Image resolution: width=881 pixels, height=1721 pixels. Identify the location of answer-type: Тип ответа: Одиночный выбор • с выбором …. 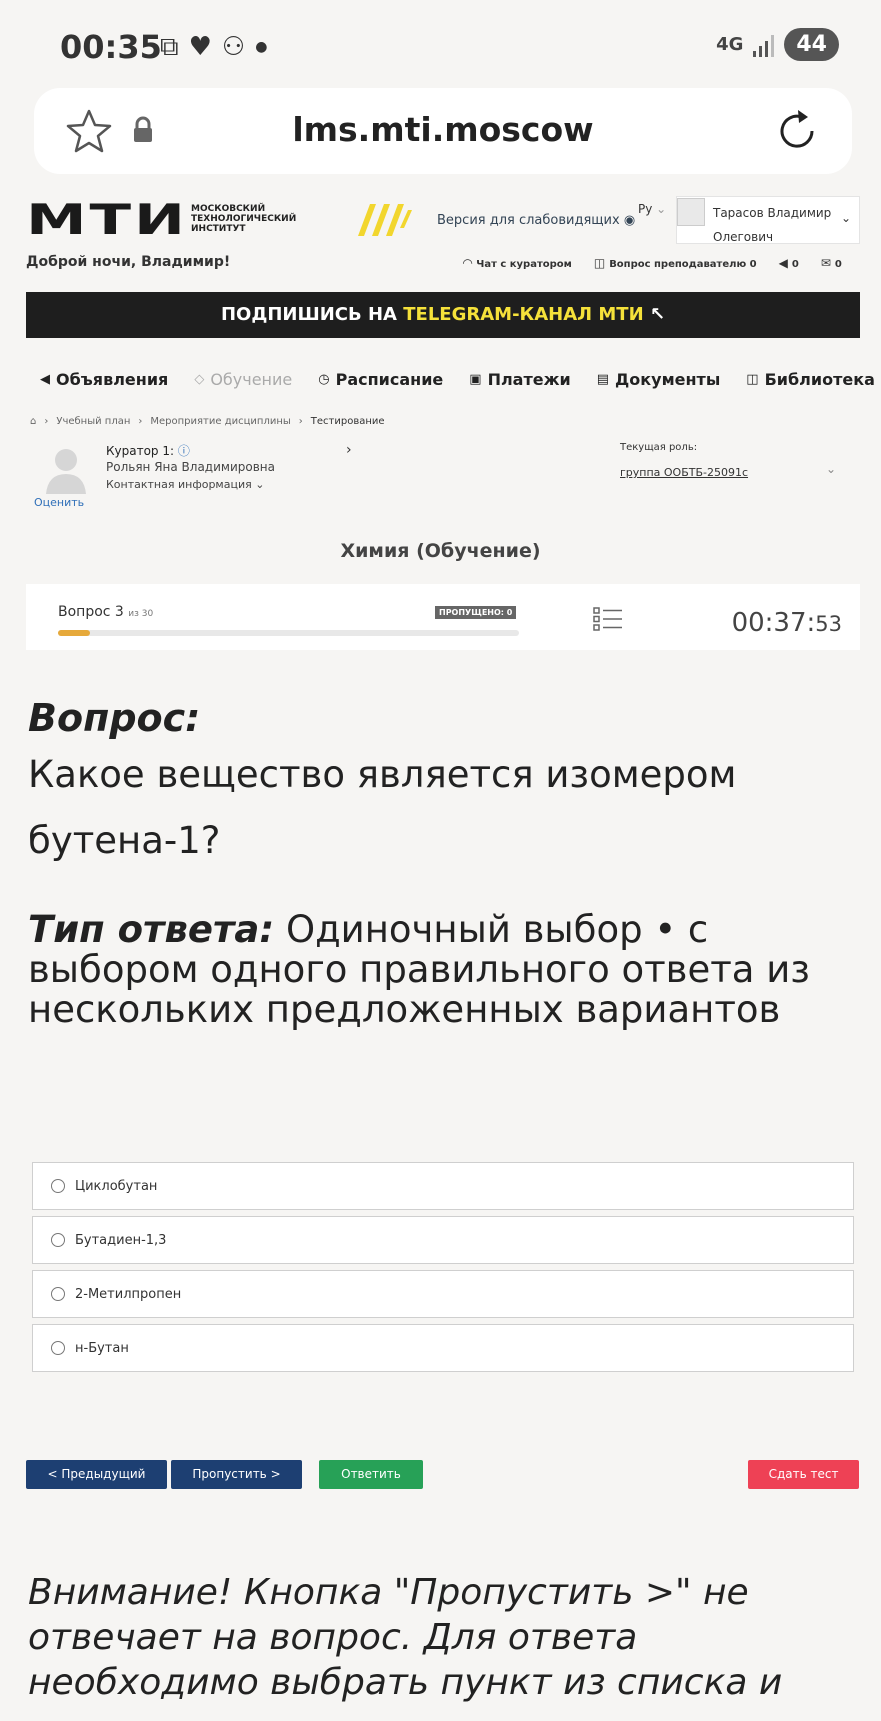
(443, 970).